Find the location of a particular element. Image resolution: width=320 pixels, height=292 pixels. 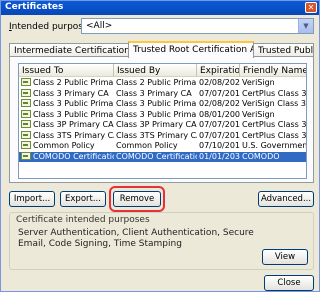

tab-trusted-root-ca: Trusted Root Certification Authorities is located at coordinates (191, 49).